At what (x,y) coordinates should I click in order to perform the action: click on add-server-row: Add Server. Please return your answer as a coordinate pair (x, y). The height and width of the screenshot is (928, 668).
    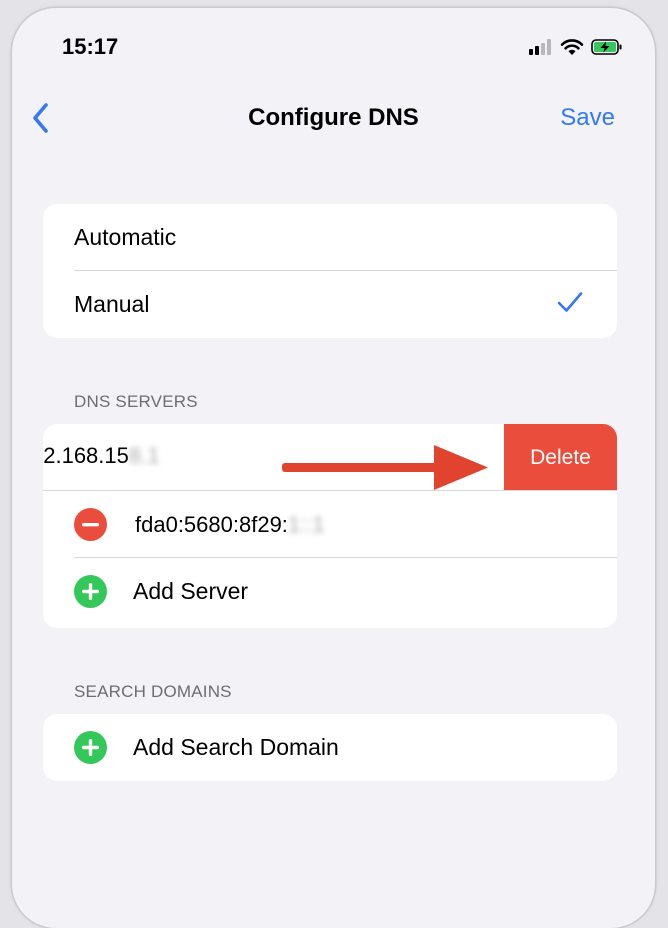
    Looking at the image, I should click on (330, 591).